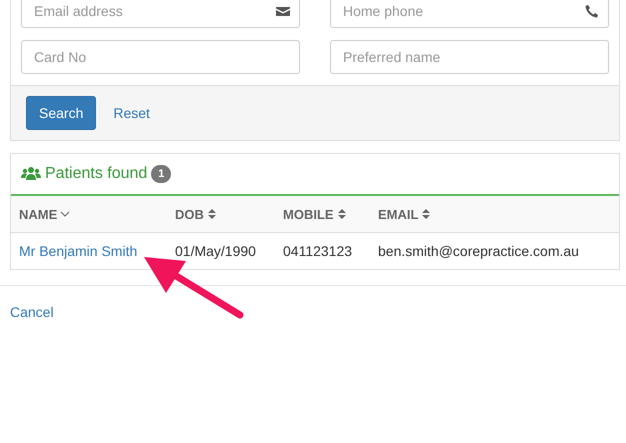  Describe the element at coordinates (96, 174) in the screenshot. I see `panel-title: Patients found` at that location.